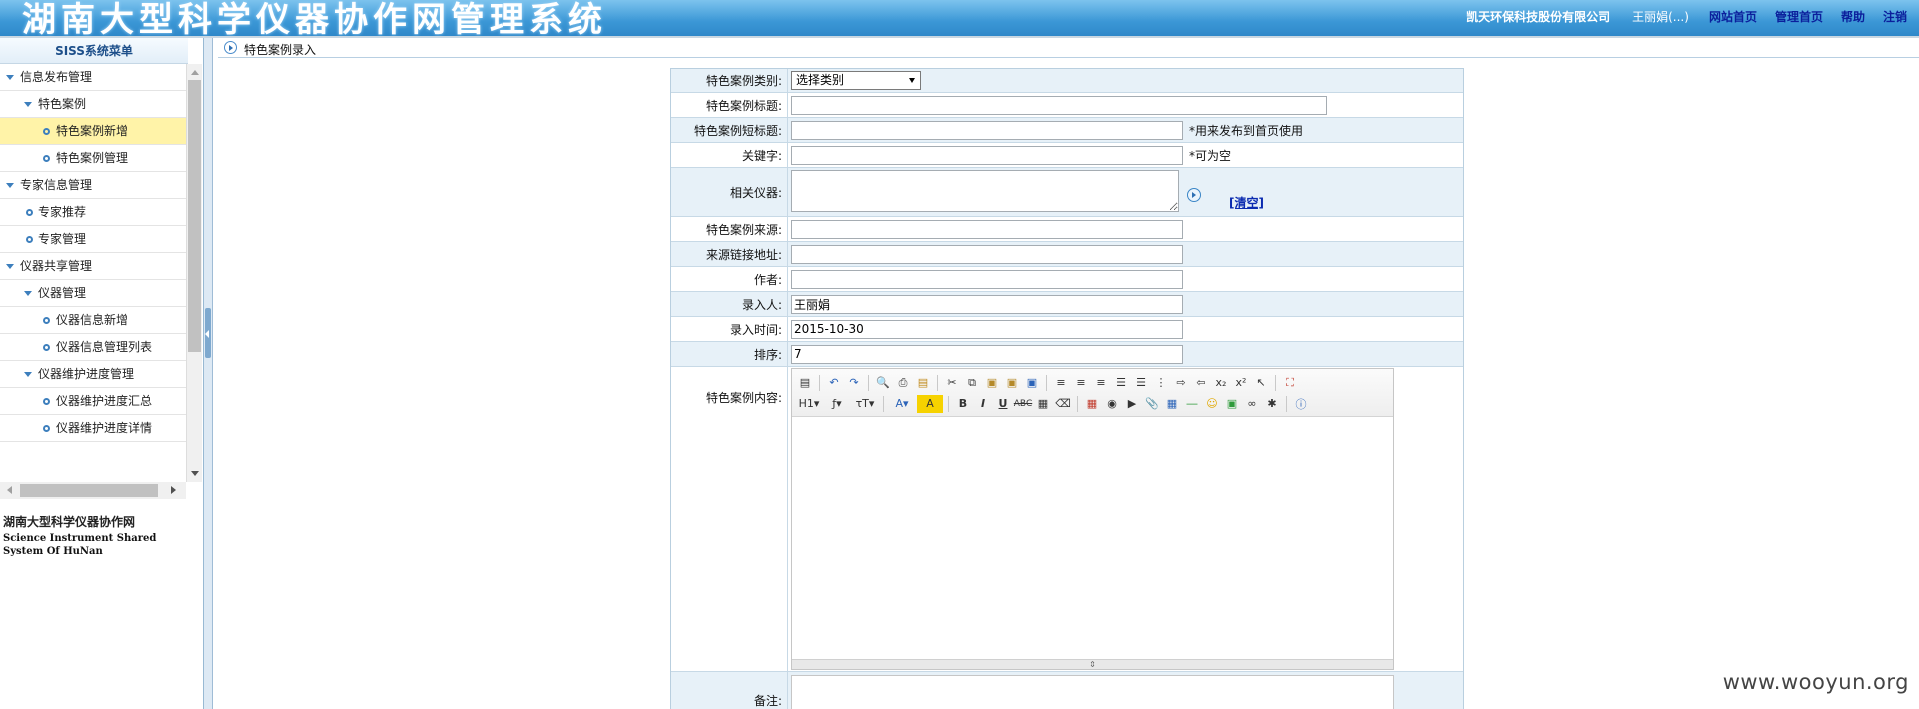  What do you see at coordinates (1241, 383) in the screenshot?
I see `superscript-icon: x²` at bounding box center [1241, 383].